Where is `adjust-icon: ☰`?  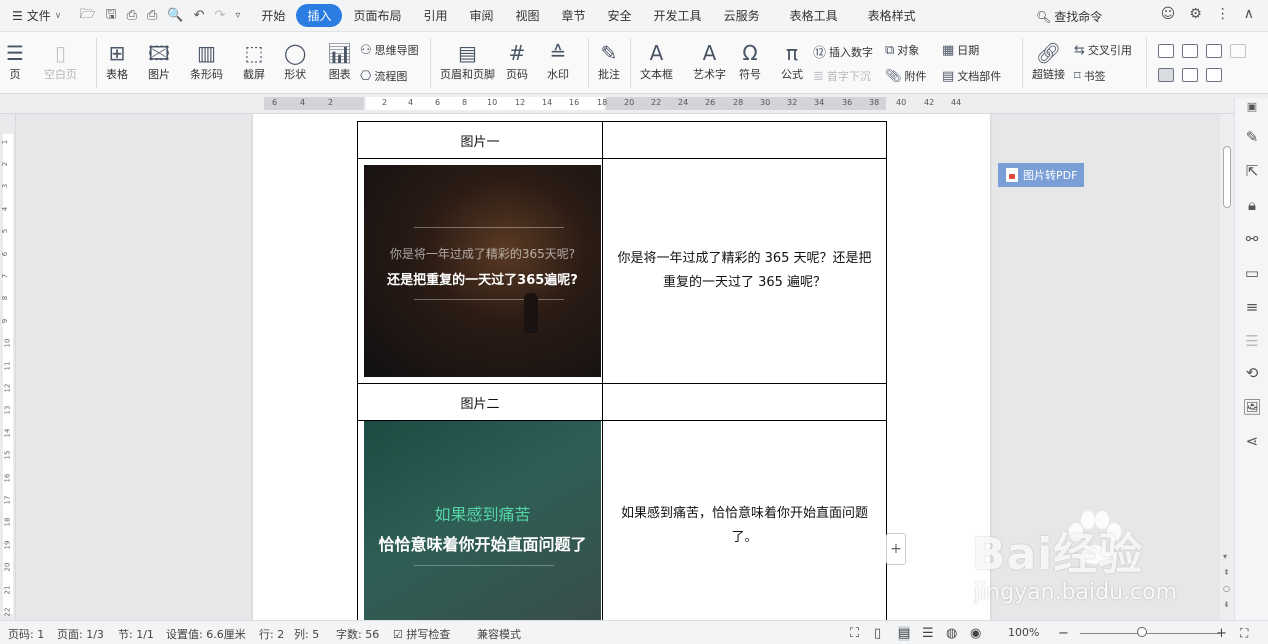
adjust-icon: ☰ is located at coordinates (1251, 341).